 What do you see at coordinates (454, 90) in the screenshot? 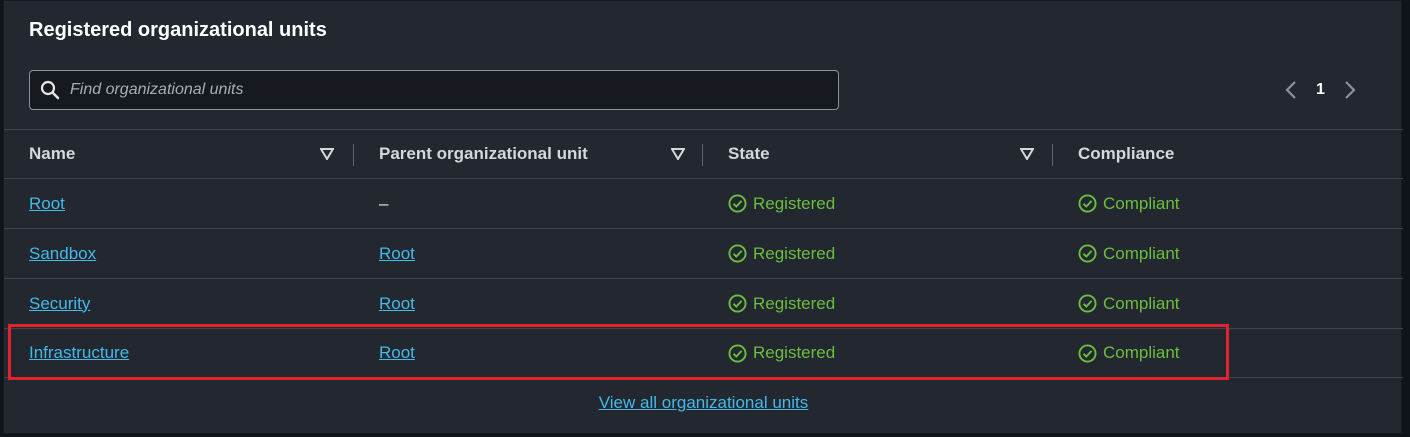
I see `search-input` at bounding box center [454, 90].